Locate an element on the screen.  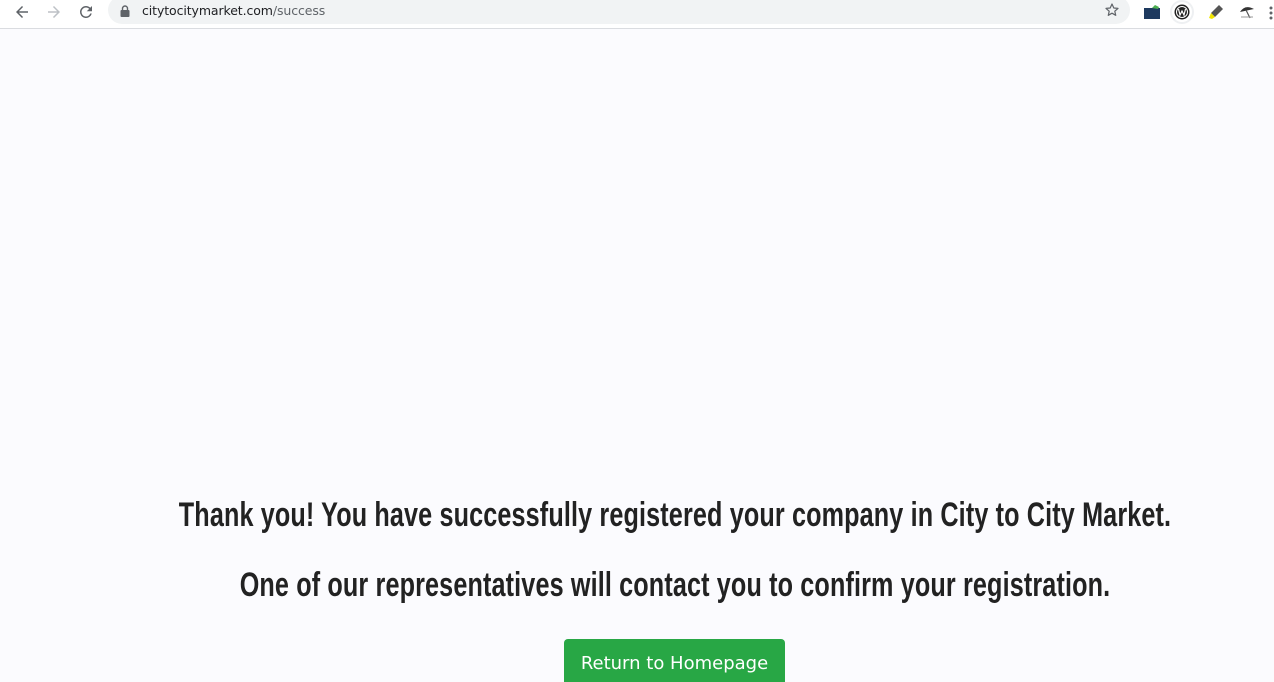
arrow-left-icon is located at coordinates (22, 12).